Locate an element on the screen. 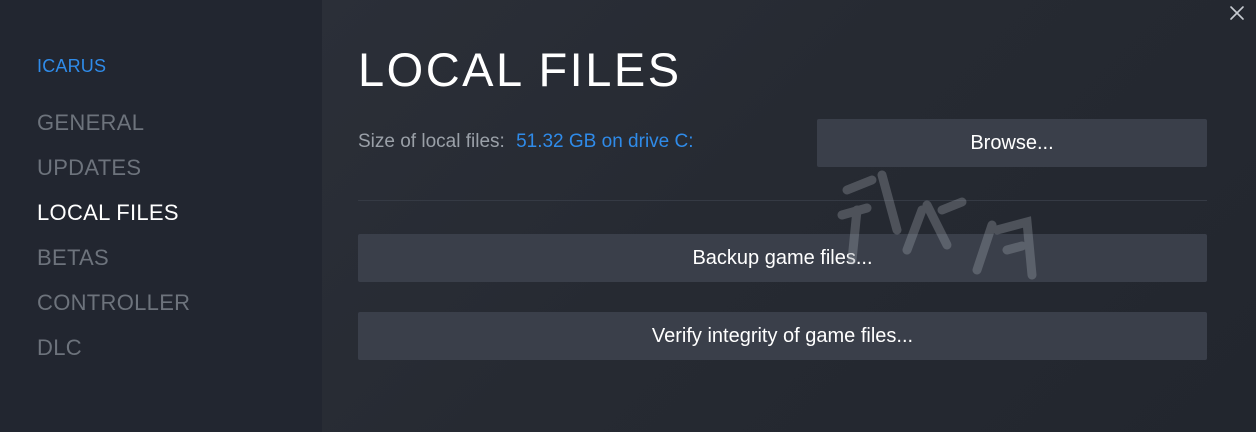 The height and width of the screenshot is (432, 1256). divider is located at coordinates (782, 200).